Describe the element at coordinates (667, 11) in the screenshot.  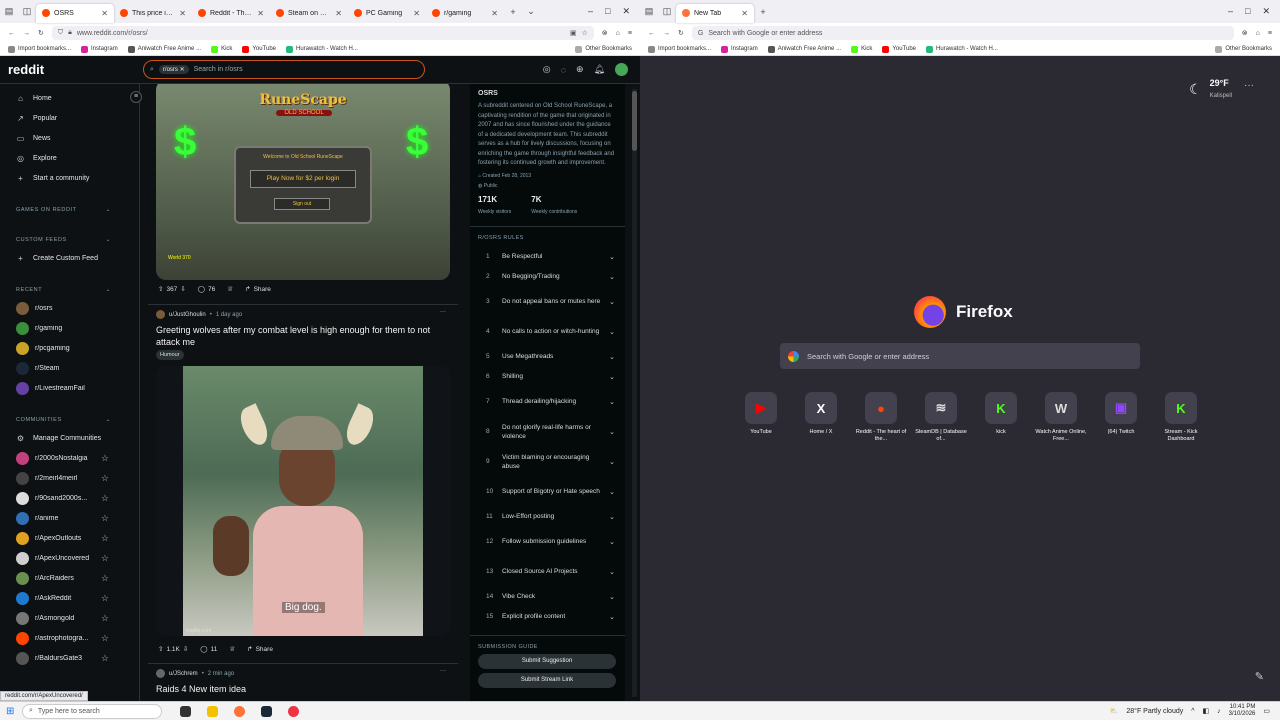
I see `sidebar-icon: ◫` at that location.